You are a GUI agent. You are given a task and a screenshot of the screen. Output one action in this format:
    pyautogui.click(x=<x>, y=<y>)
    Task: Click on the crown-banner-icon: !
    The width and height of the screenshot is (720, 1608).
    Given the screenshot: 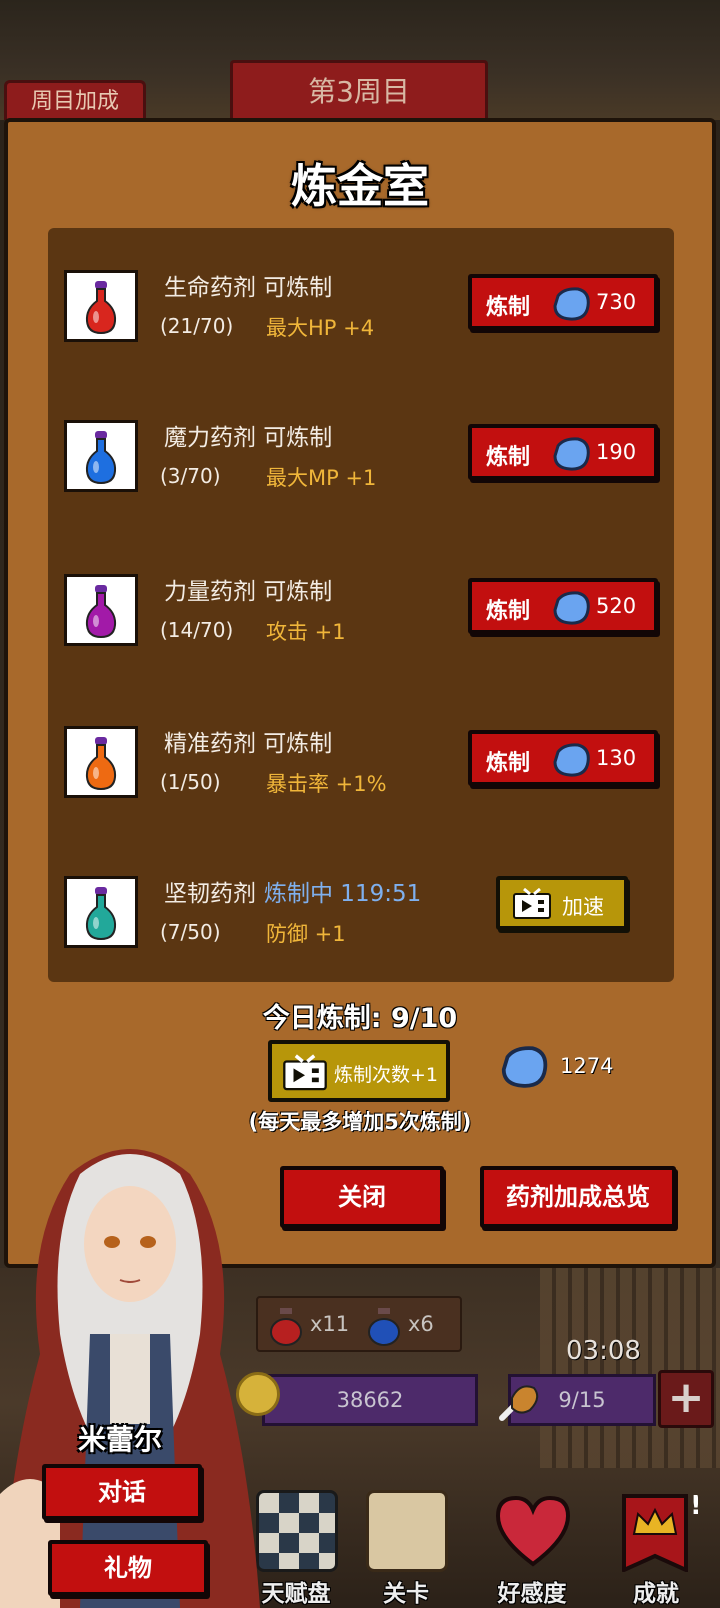 What is the action you would take?
    pyautogui.click(x=660, y=1531)
    